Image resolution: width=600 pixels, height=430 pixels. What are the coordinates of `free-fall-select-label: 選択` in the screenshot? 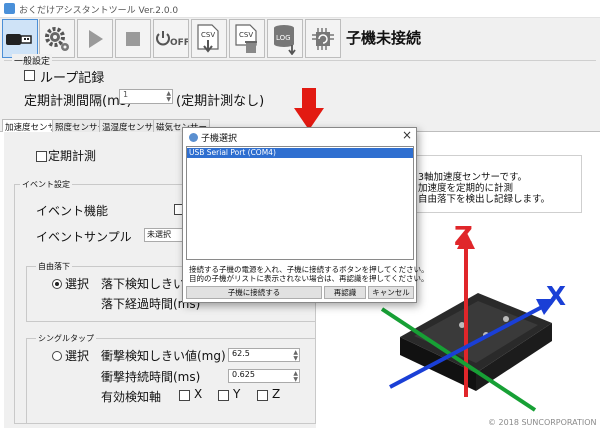 It's located at (77, 284).